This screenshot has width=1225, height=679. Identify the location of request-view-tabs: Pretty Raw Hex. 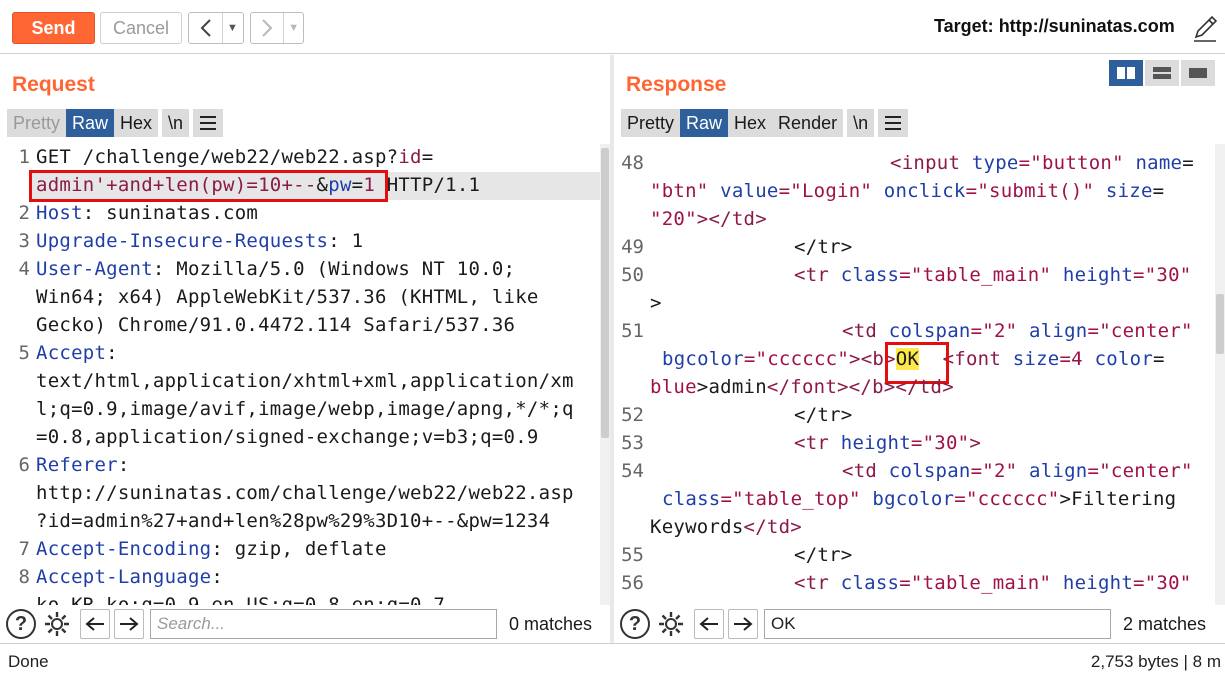
(83, 123).